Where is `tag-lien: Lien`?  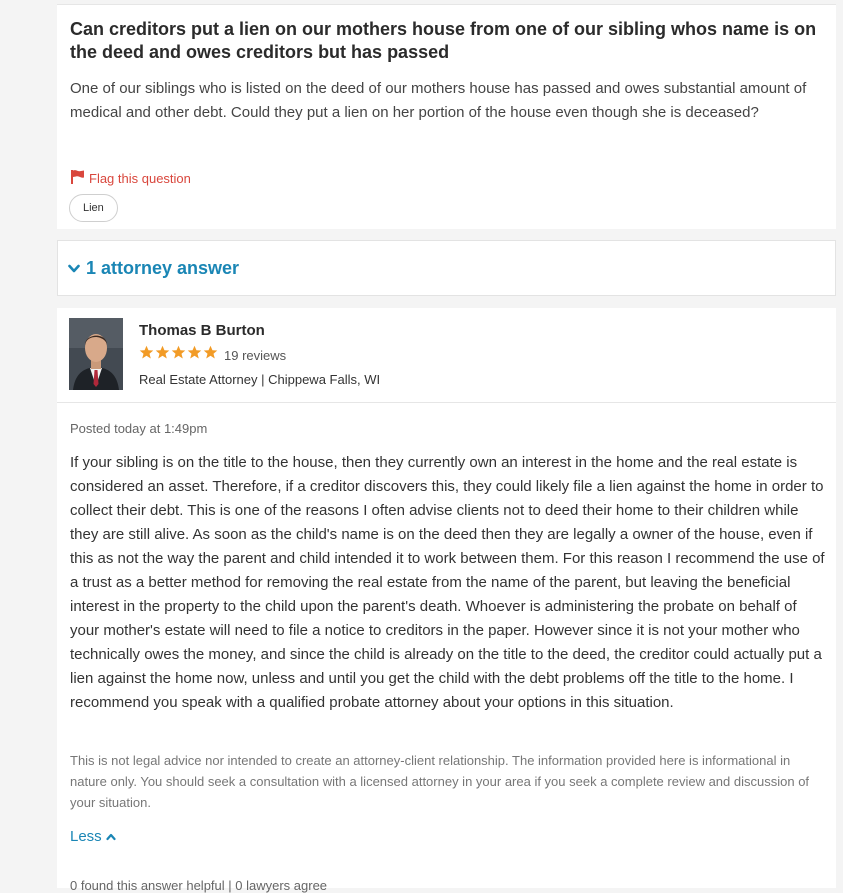 tag-lien: Lien is located at coordinates (93, 208).